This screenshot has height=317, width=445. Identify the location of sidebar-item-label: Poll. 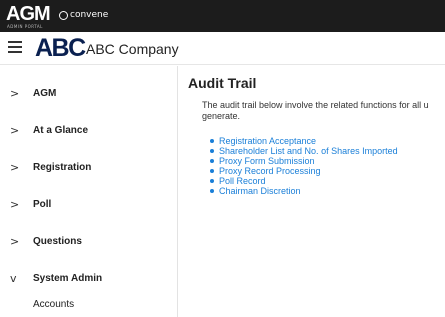
(42, 204).